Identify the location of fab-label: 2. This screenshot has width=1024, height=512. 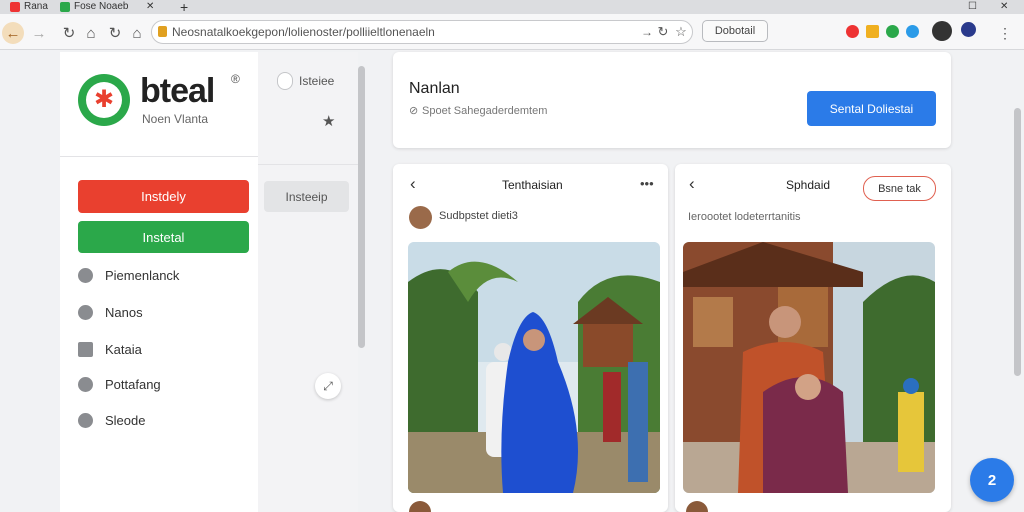
(992, 480).